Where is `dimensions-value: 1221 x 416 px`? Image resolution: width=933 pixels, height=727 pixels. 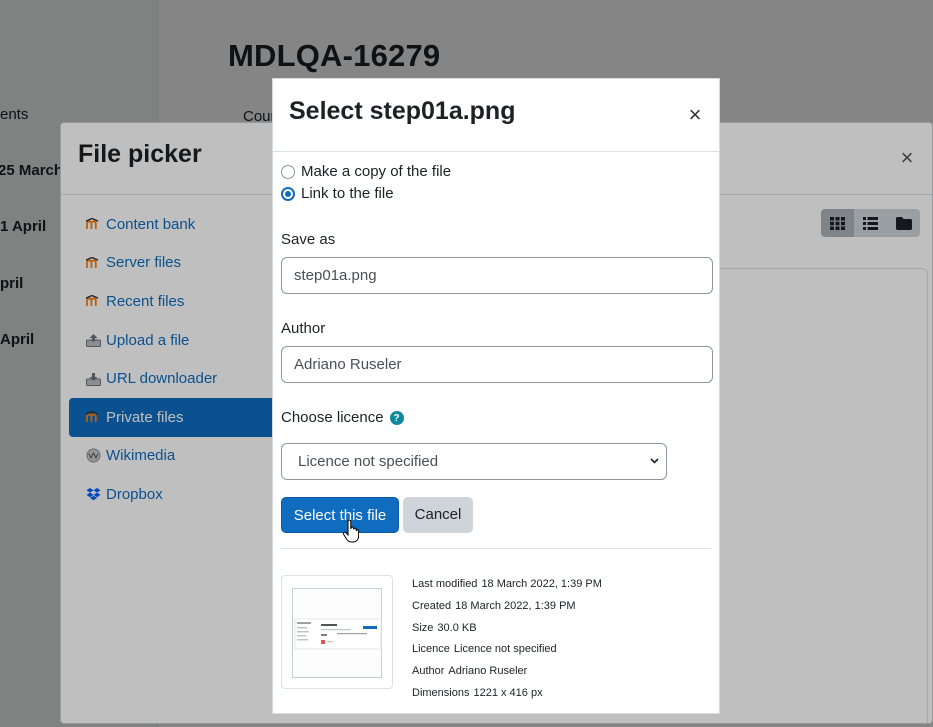 dimensions-value: 1221 x 416 px is located at coordinates (508, 692).